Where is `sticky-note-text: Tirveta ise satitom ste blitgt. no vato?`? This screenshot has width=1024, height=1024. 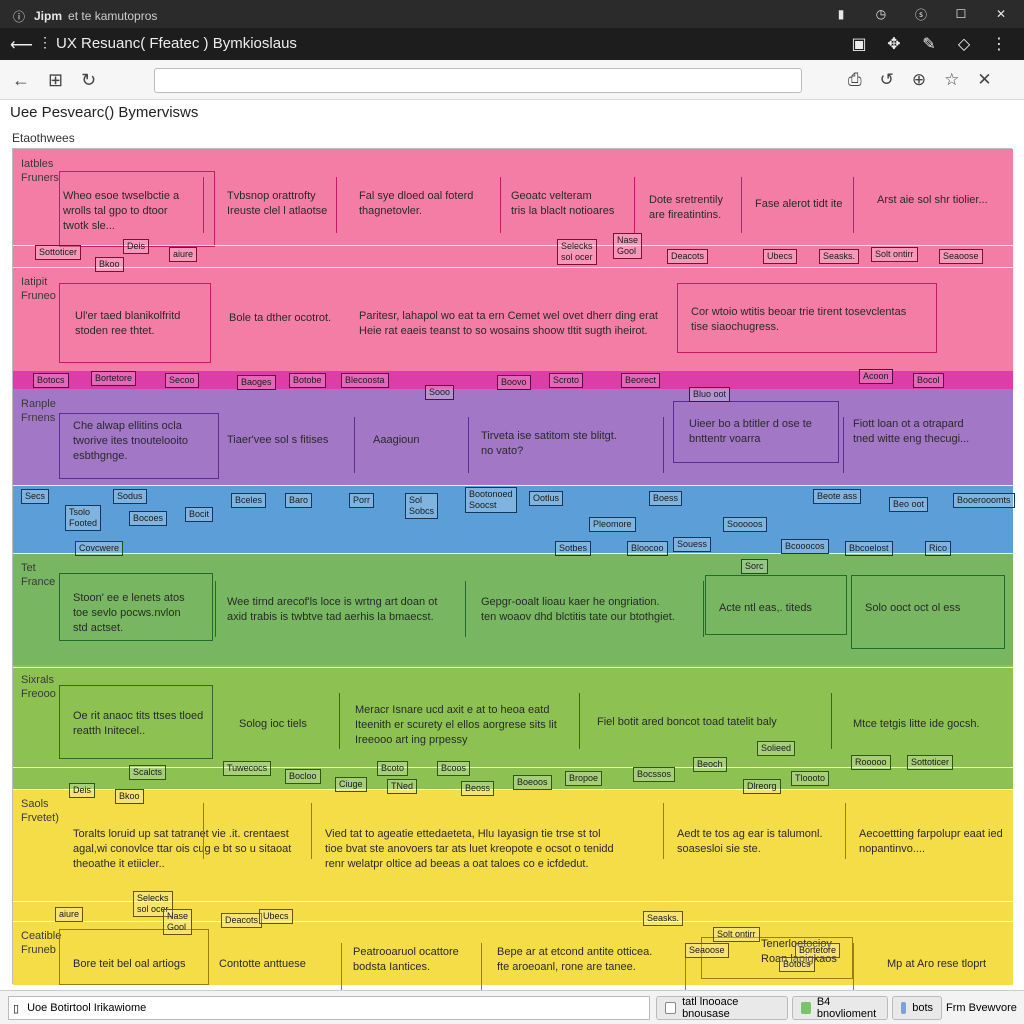 sticky-note-text: Tirveta ise satitom ste blitgt. no vato? is located at coordinates (549, 444).